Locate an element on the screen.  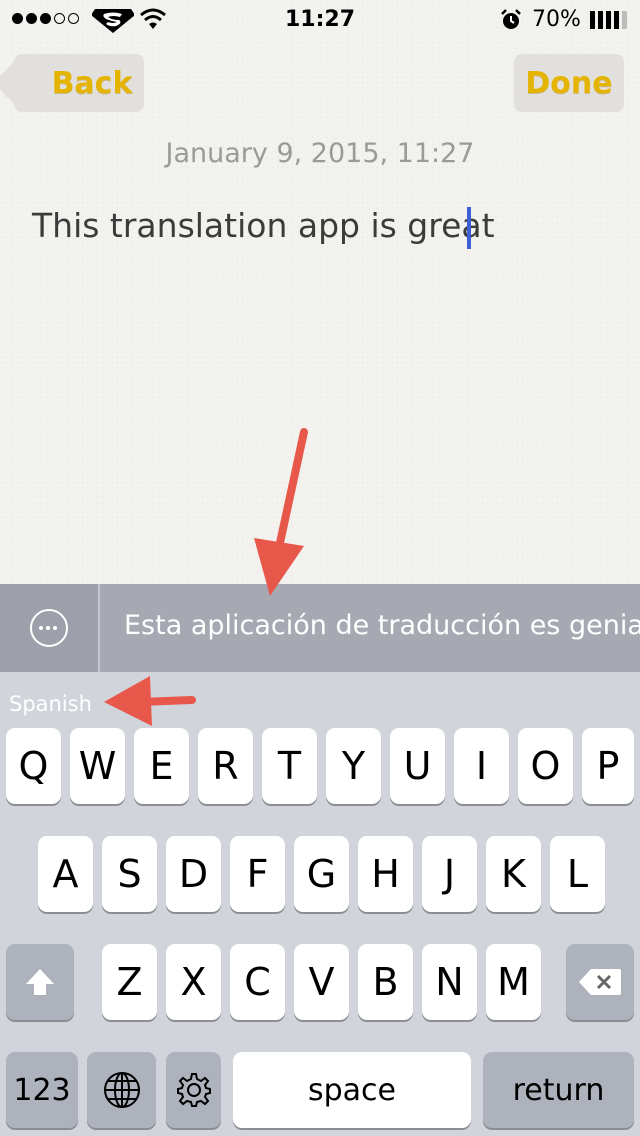
translation-result: Esta aplicación de traducción es genial is located at coordinates (382, 625).